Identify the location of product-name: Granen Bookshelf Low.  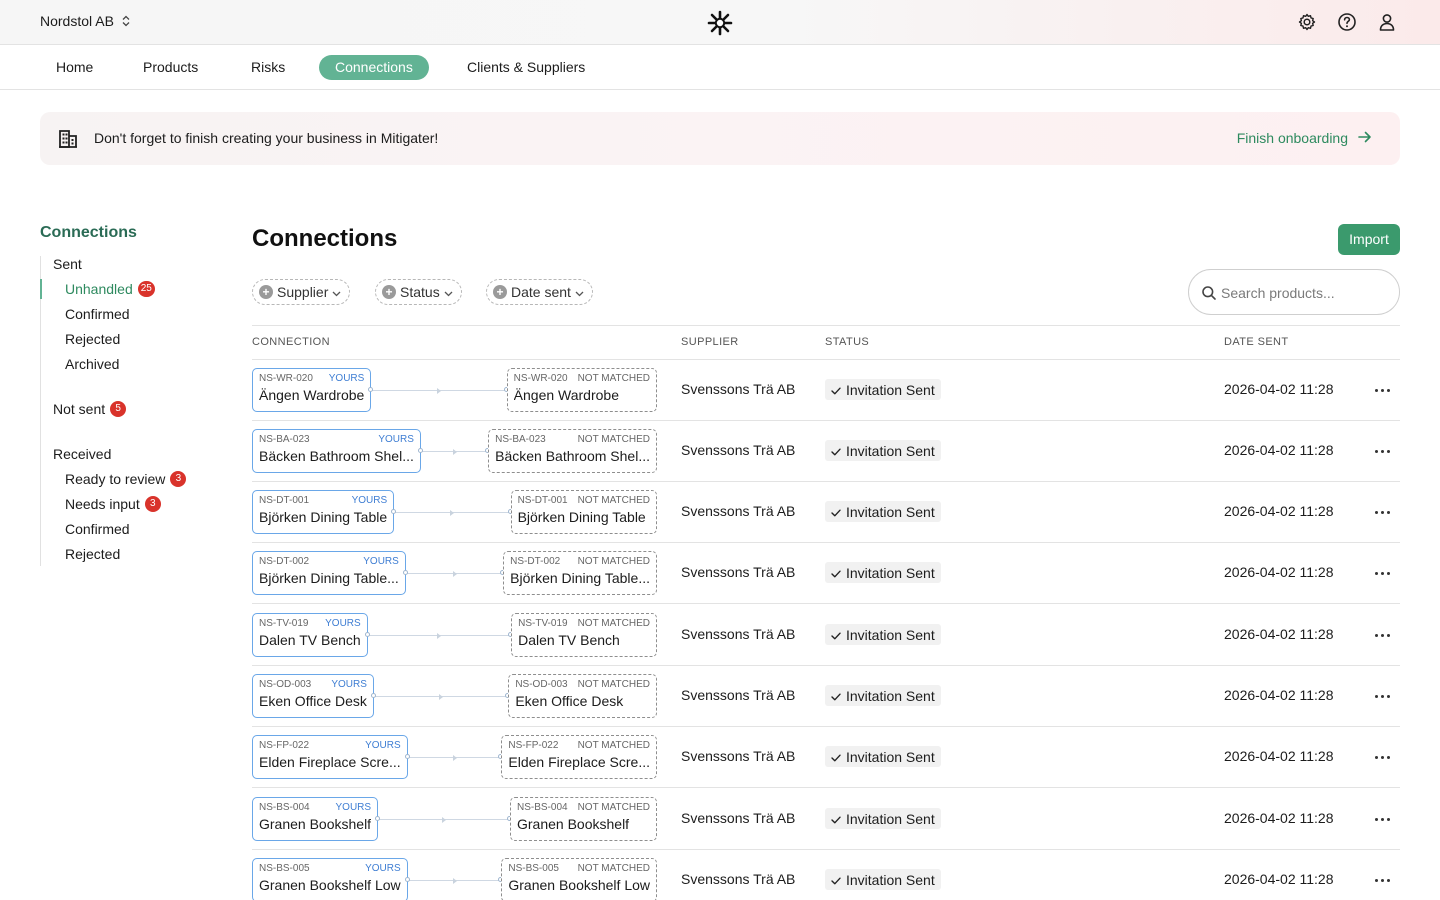
(579, 885).